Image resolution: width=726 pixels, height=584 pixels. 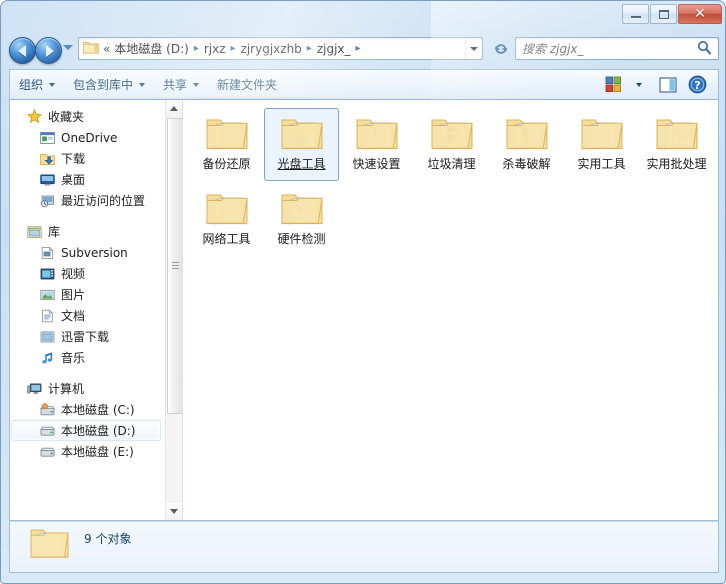 I want to click on drive-icon, so click(x=47, y=451).